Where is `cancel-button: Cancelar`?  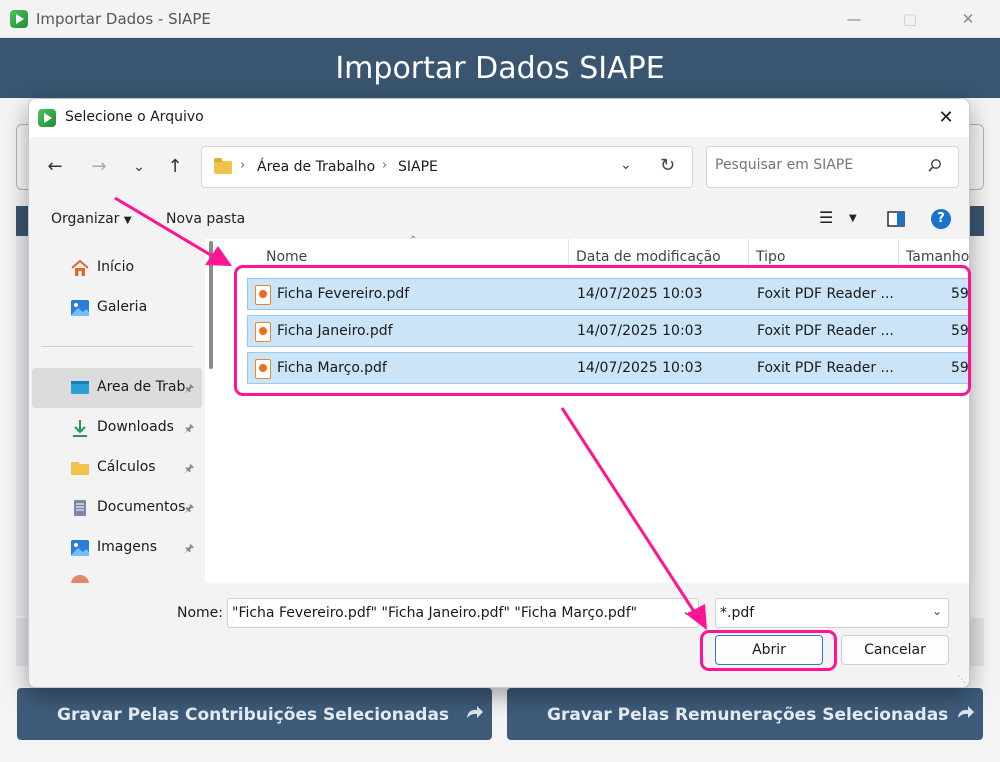
cancel-button: Cancelar is located at coordinates (895, 650).